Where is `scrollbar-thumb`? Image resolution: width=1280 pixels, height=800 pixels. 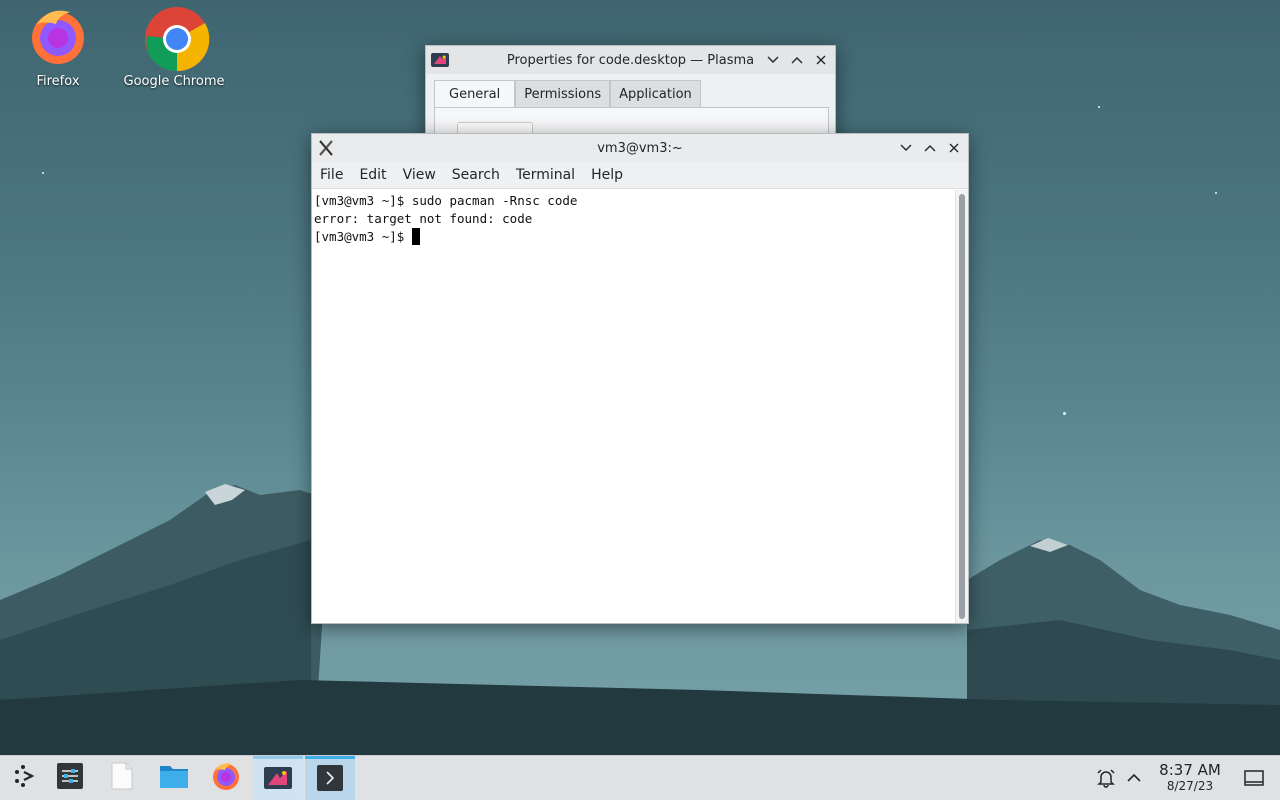
scrollbar-thumb is located at coordinates (962, 406).